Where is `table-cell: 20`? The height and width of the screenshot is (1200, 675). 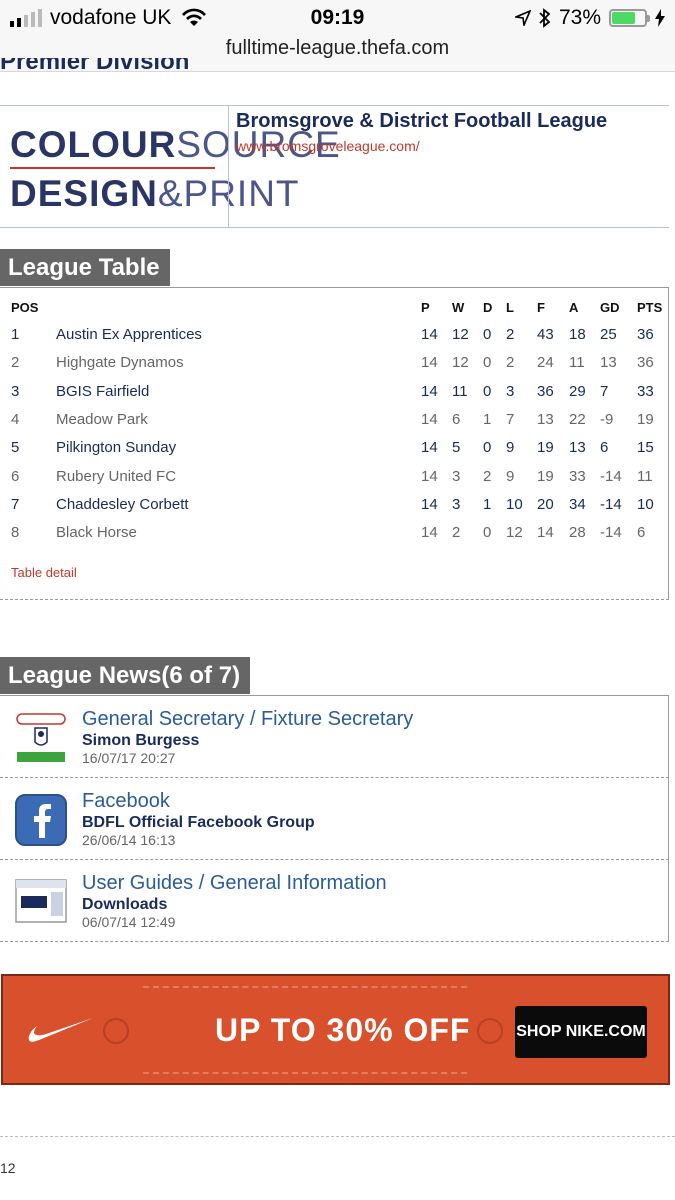
table-cell: 20 is located at coordinates (545, 504).